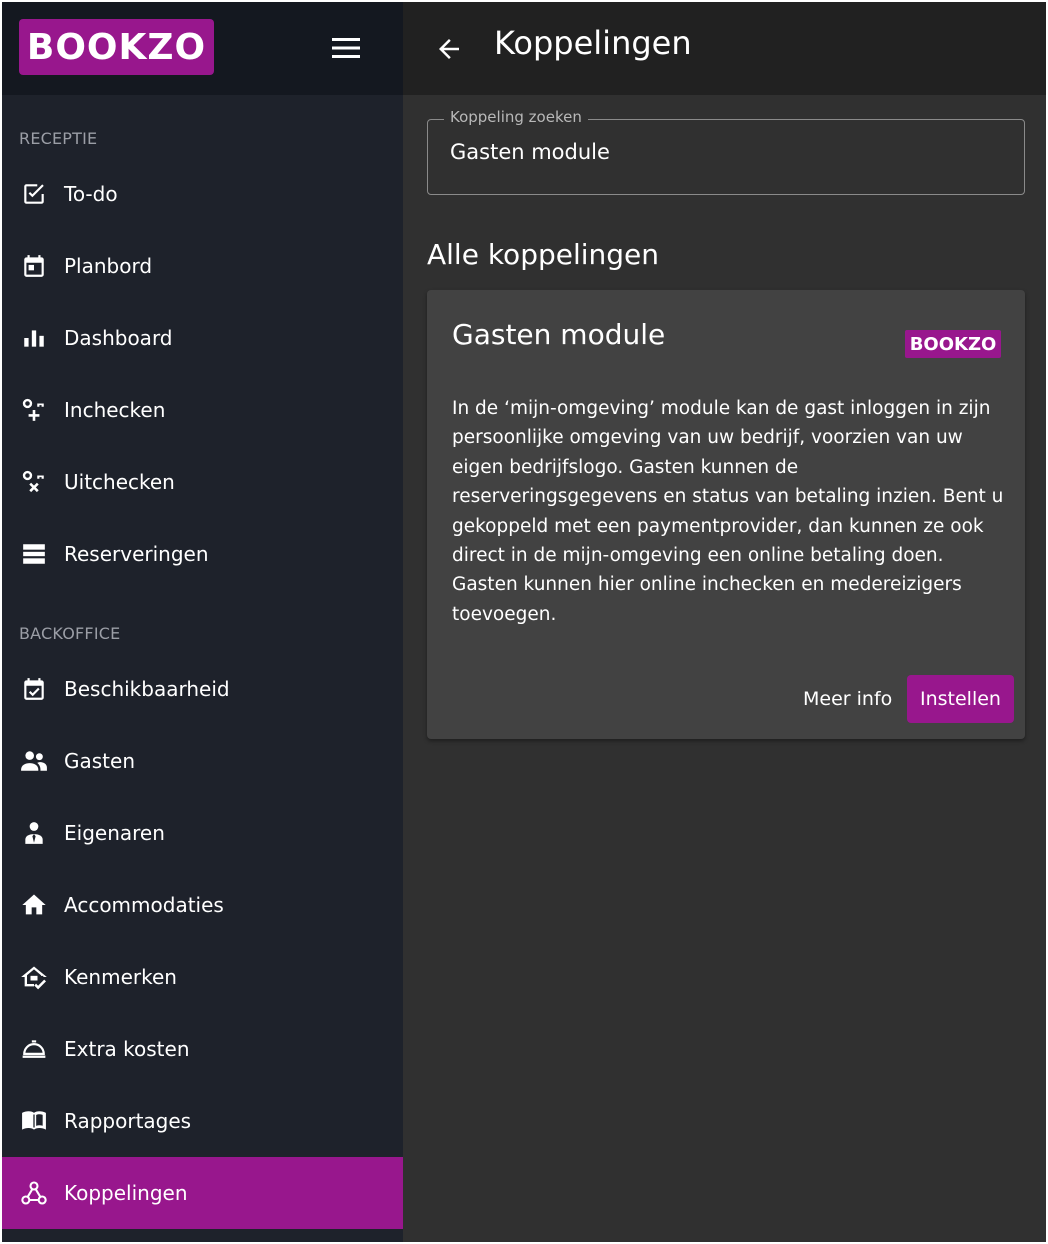 The height and width of the screenshot is (1244, 1048). I want to click on sidebar-item-kenmerken: Kenmerken, so click(202, 977).